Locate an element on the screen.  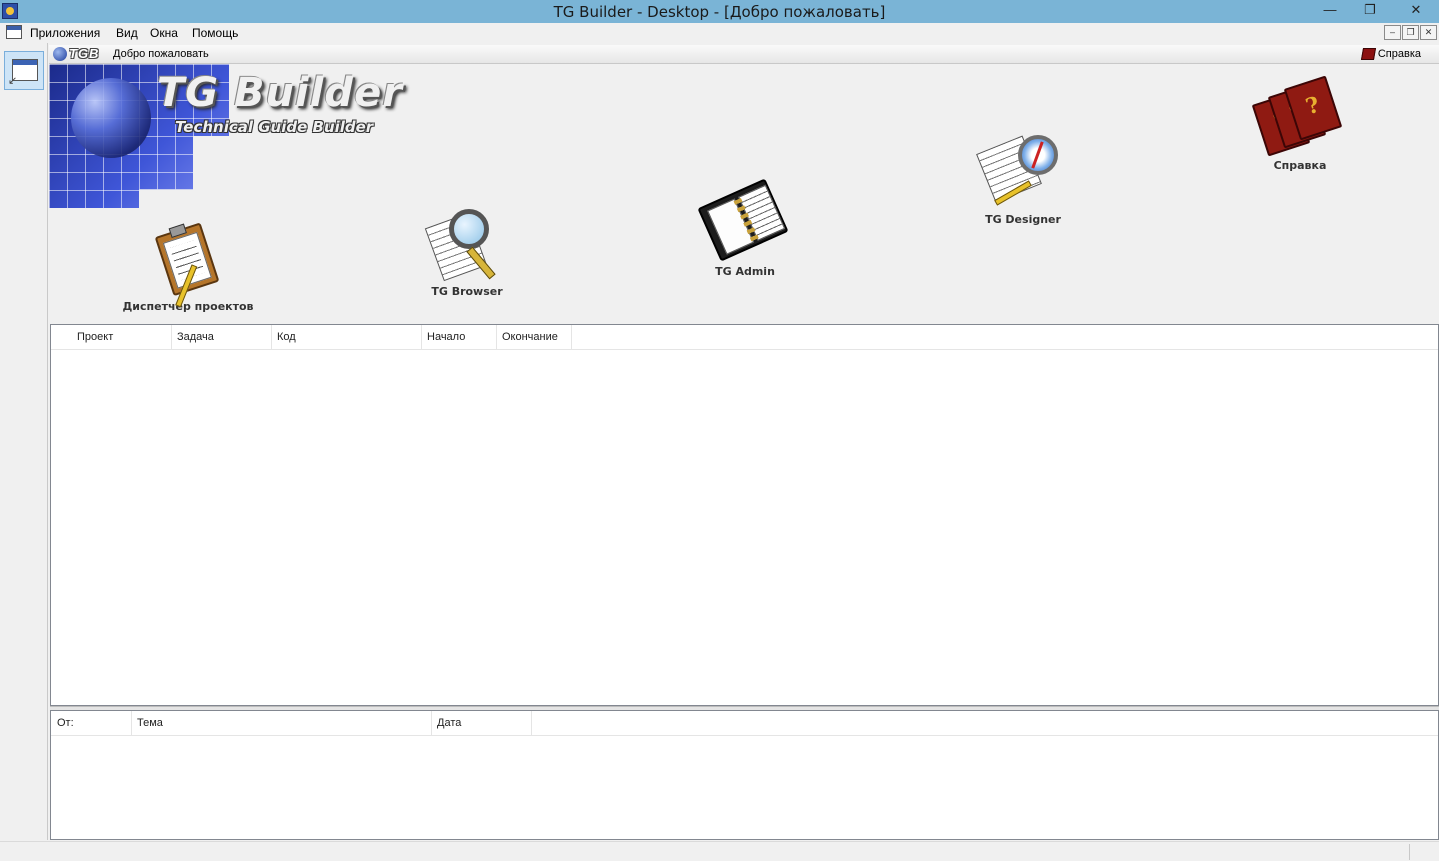
brand-subtitle: Technical Guide Builder is located at coordinates (274, 127).